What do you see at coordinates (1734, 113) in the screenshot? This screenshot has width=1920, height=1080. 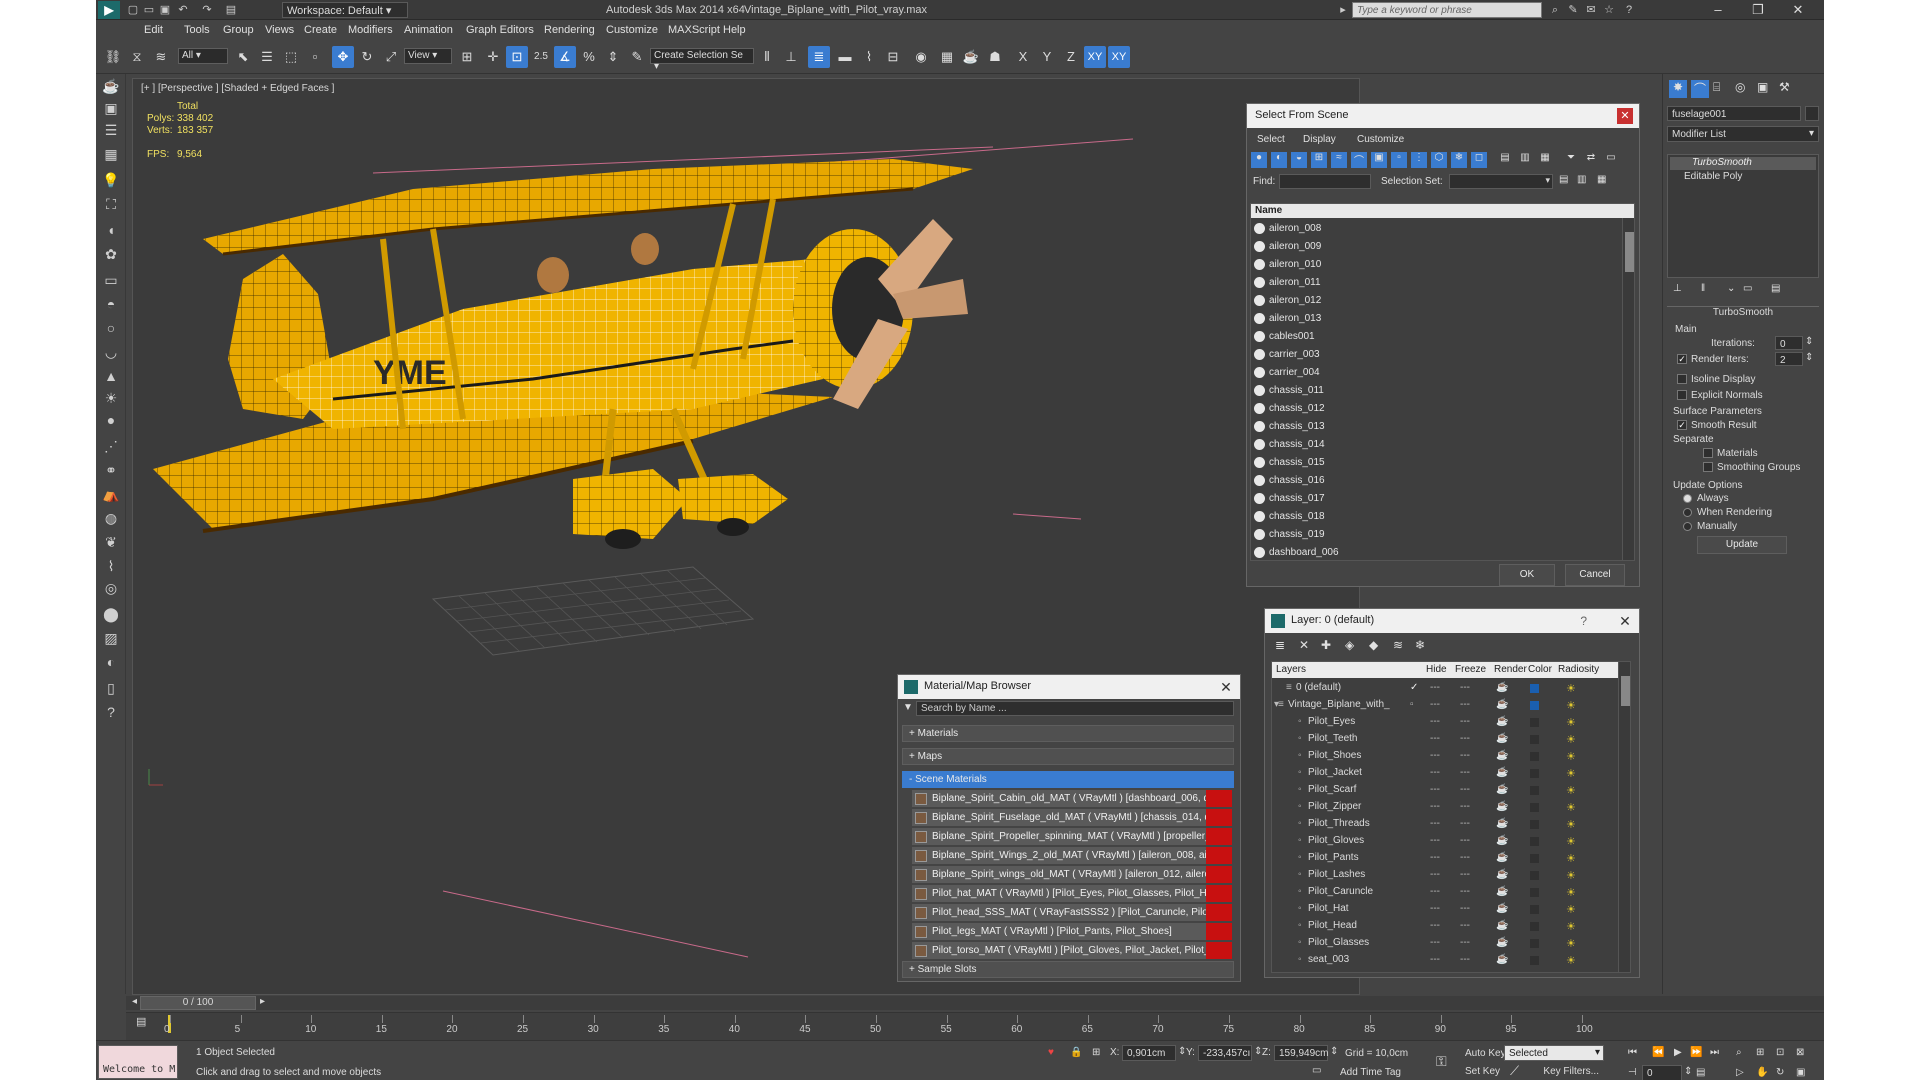 I see `object-name-field: fuselage001` at bounding box center [1734, 113].